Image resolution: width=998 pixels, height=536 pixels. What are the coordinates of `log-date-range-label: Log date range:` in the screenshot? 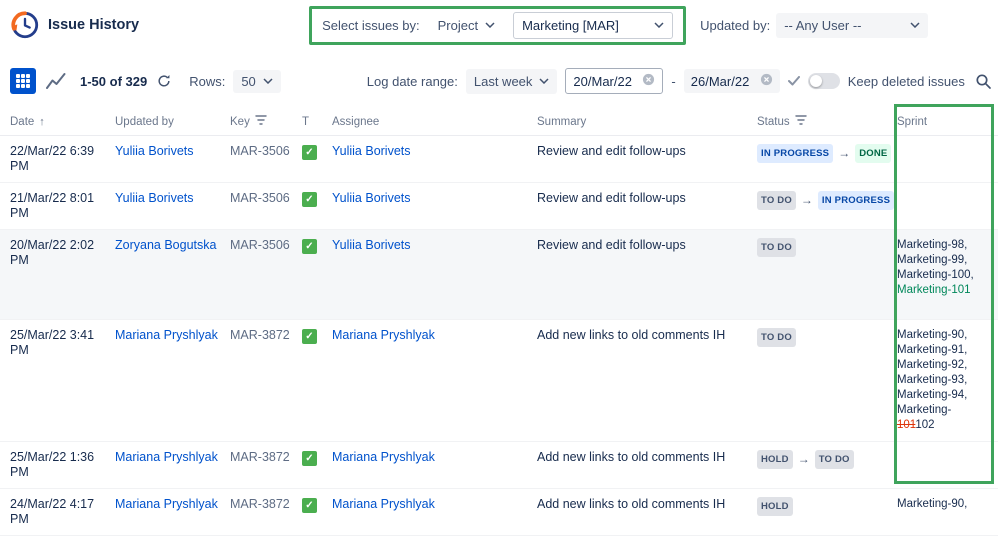 It's located at (412, 81).